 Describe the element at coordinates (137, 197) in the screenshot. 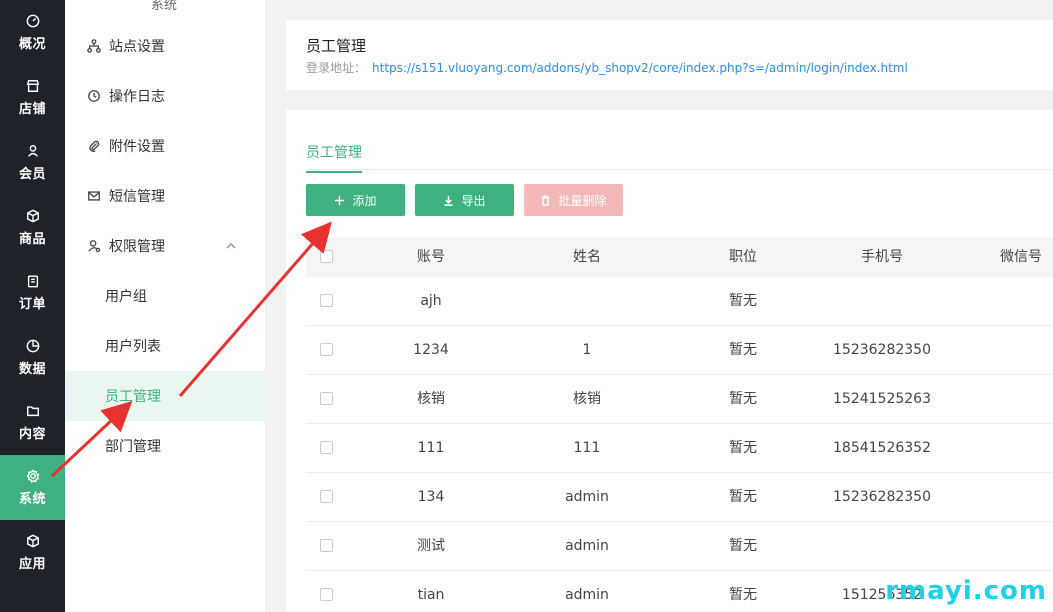

I see `menu-item-label: 短信管理` at that location.